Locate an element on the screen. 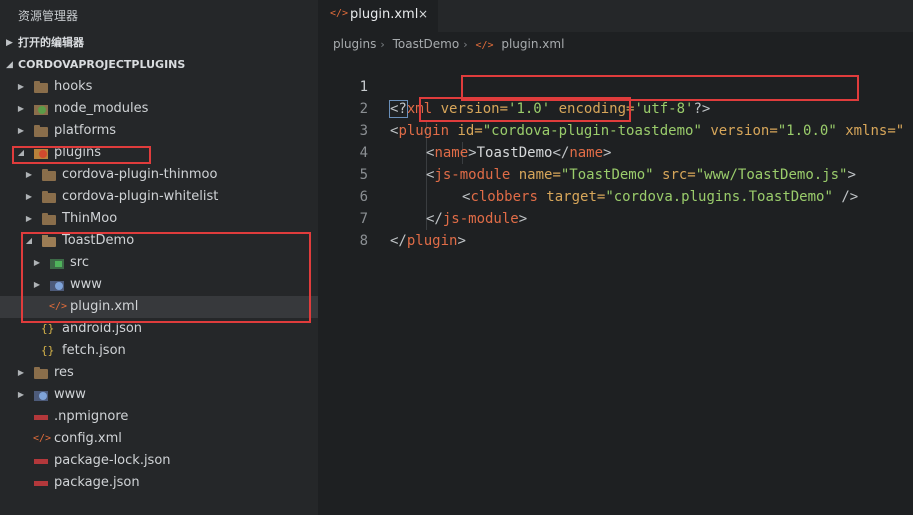 The width and height of the screenshot is (913, 515). tree-item-hooks: ▶ hooks is located at coordinates (159, 87).